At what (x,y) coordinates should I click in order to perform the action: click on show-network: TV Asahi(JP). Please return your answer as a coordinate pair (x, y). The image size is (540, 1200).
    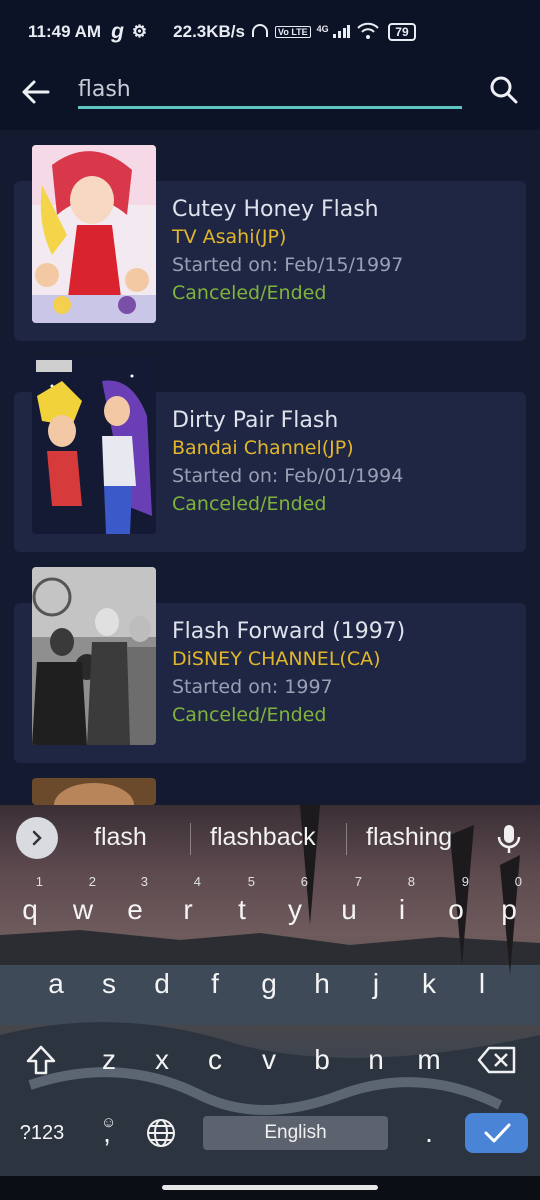
    Looking at the image, I should click on (229, 237).